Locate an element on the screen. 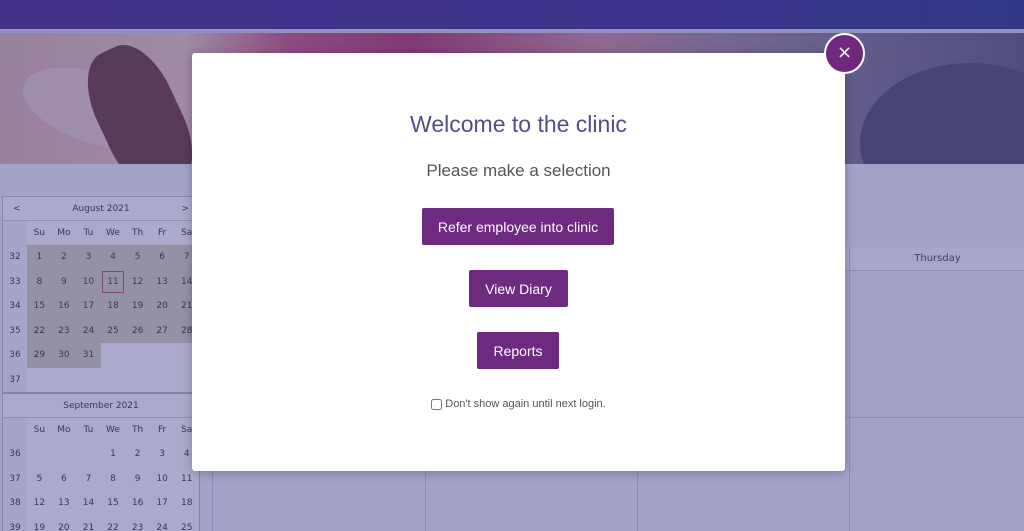 The height and width of the screenshot is (531, 1024). reports-button: Reports is located at coordinates (518, 350).